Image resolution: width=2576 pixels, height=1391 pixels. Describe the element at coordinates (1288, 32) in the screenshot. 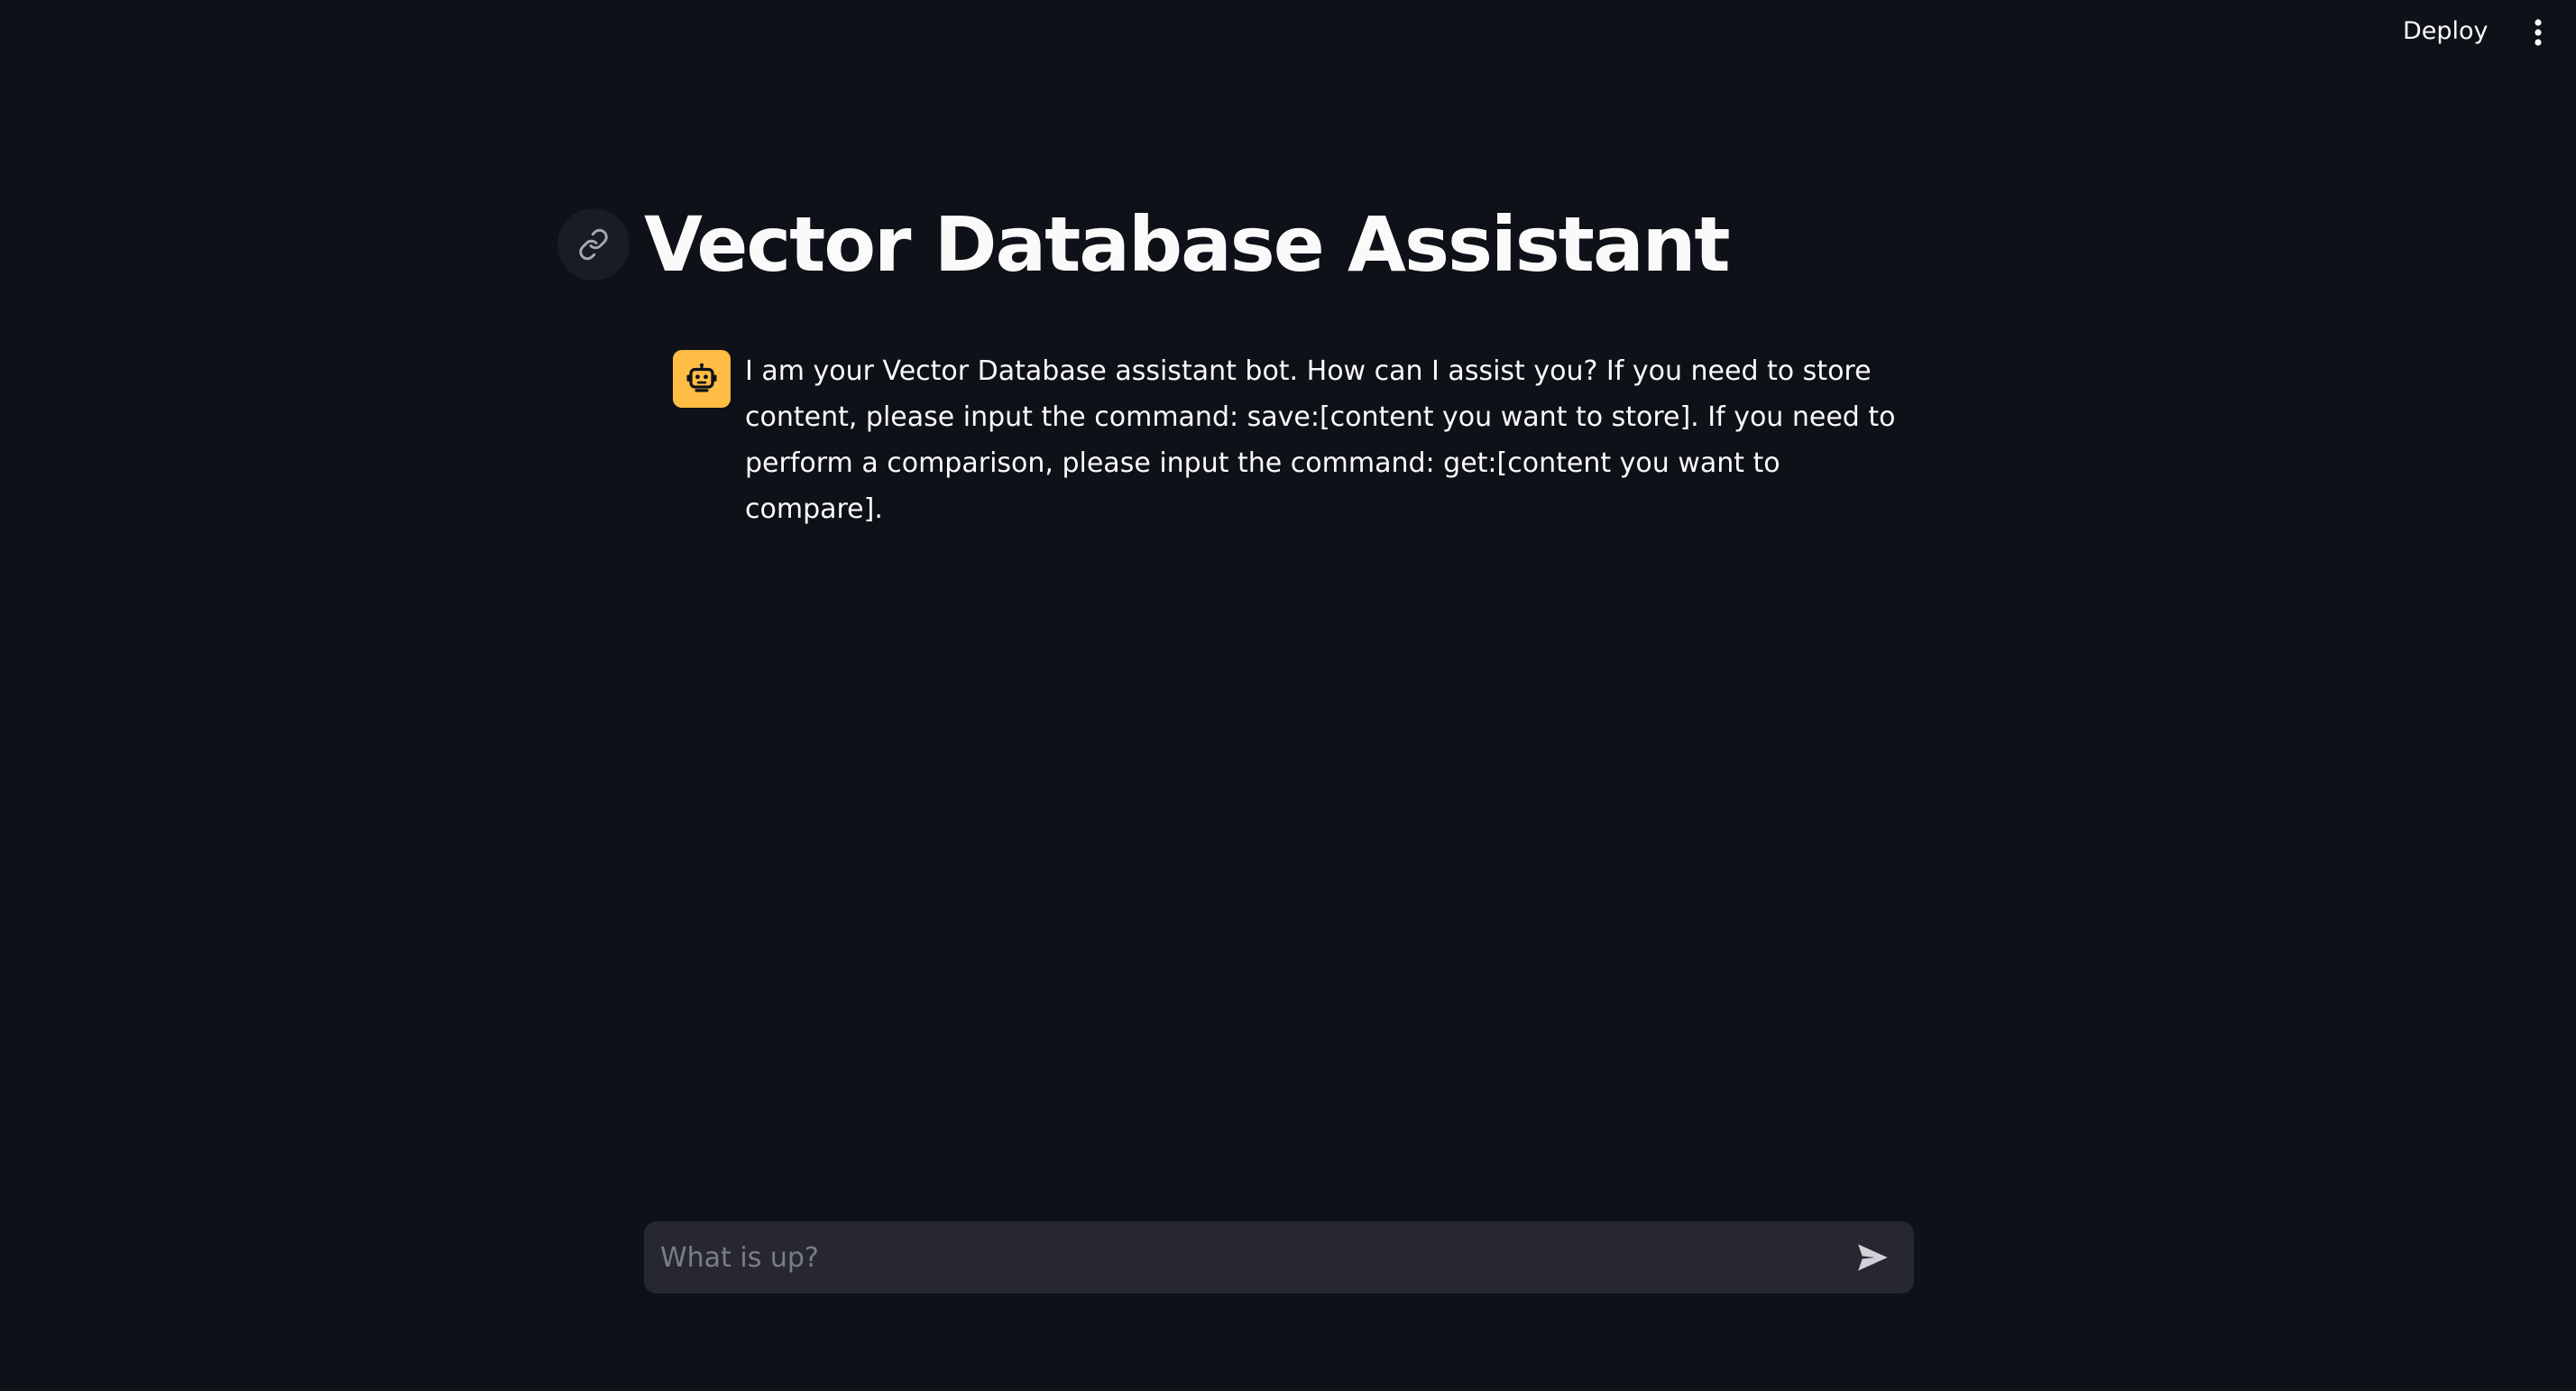

I see `app-header: Deploy` at that location.